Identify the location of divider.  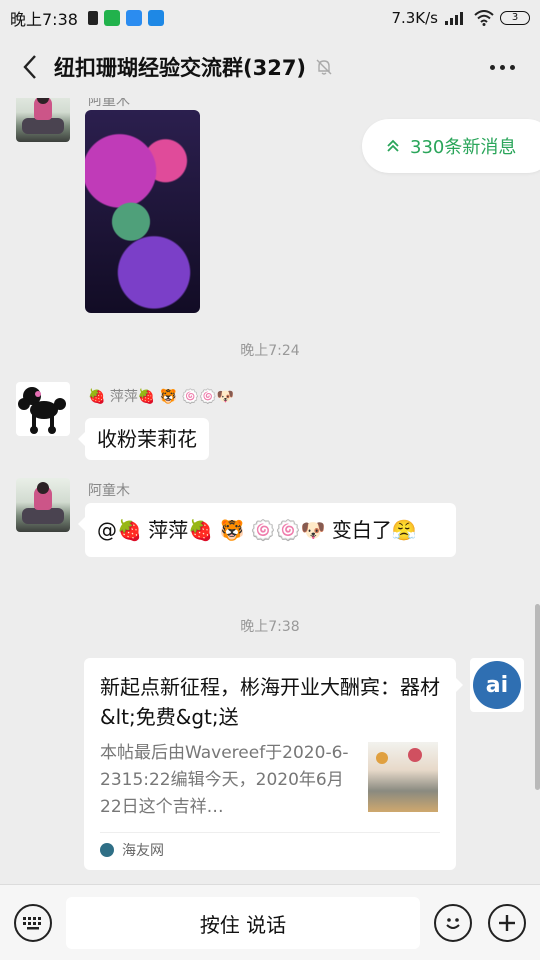
(270, 832).